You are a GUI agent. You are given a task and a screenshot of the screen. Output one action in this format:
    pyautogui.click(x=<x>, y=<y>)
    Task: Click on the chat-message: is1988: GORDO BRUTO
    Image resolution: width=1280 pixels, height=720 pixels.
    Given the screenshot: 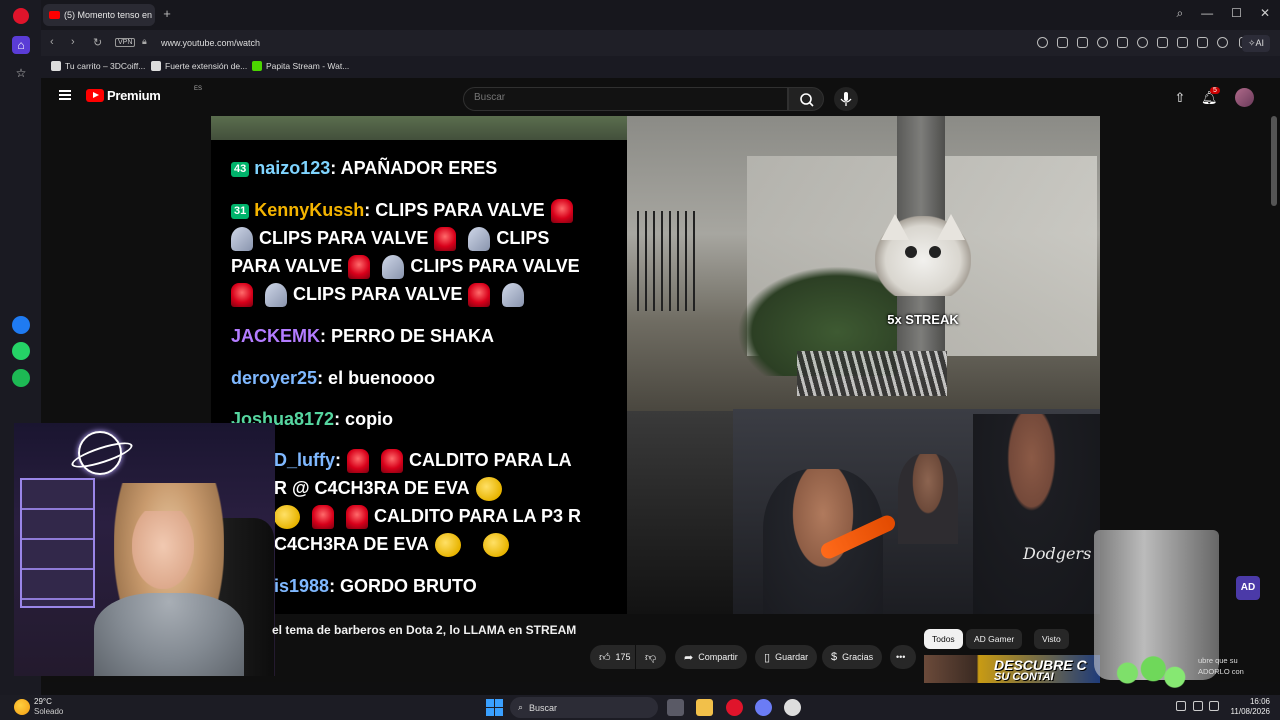 What is the action you would take?
    pyautogui.click(x=375, y=586)
    